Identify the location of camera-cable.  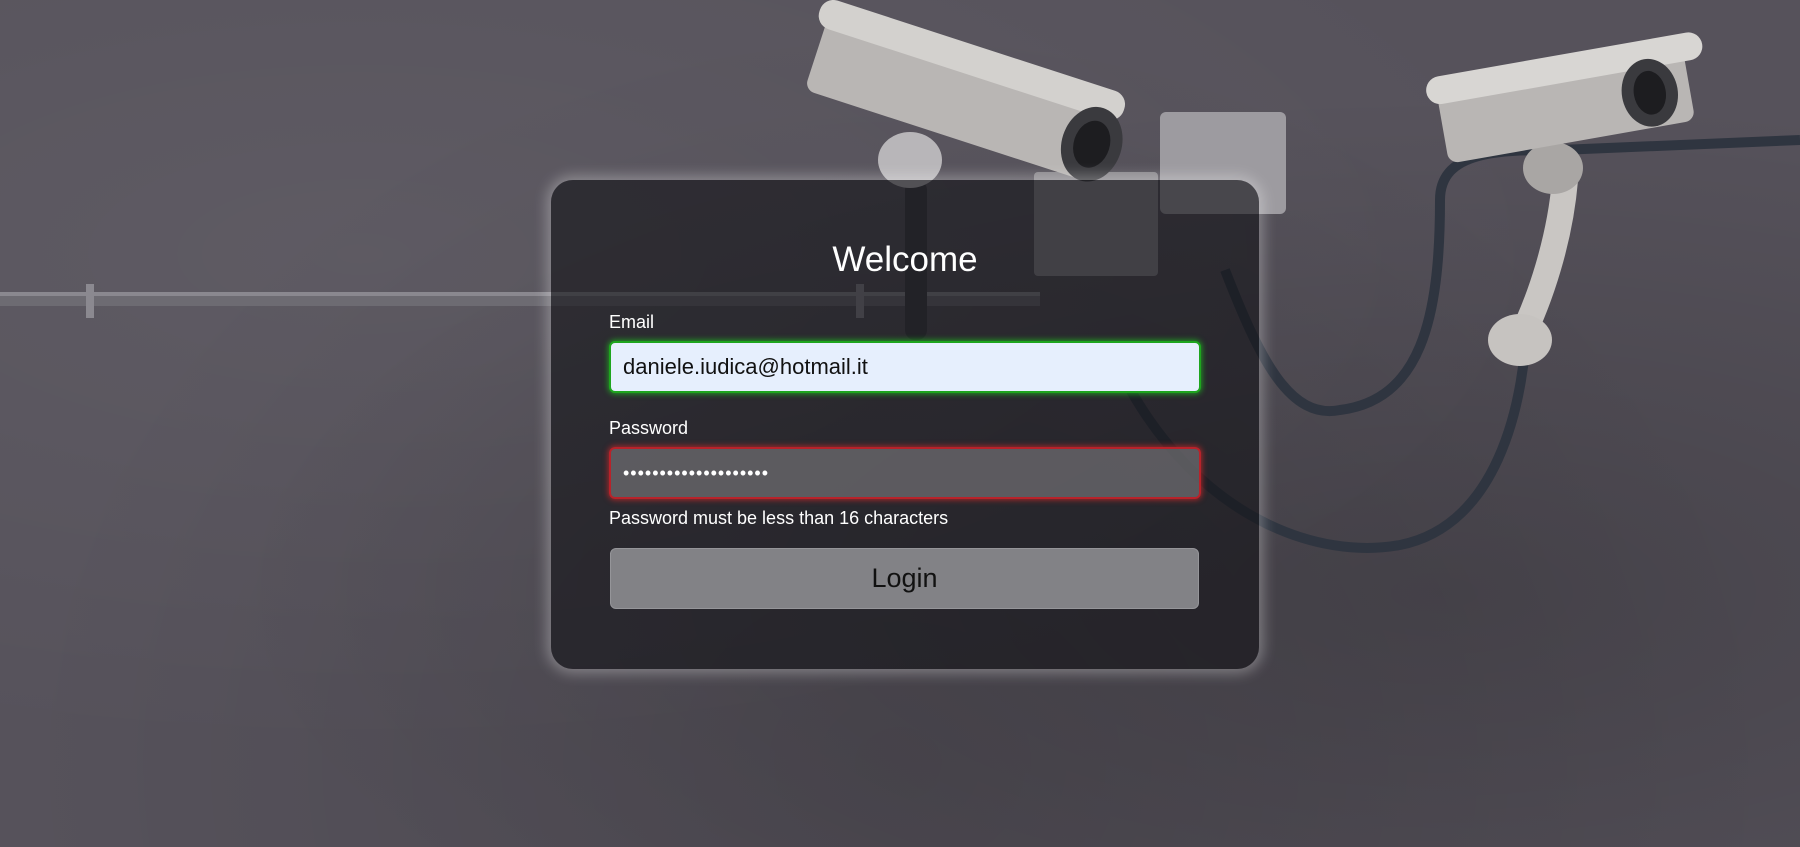
(1510, 276).